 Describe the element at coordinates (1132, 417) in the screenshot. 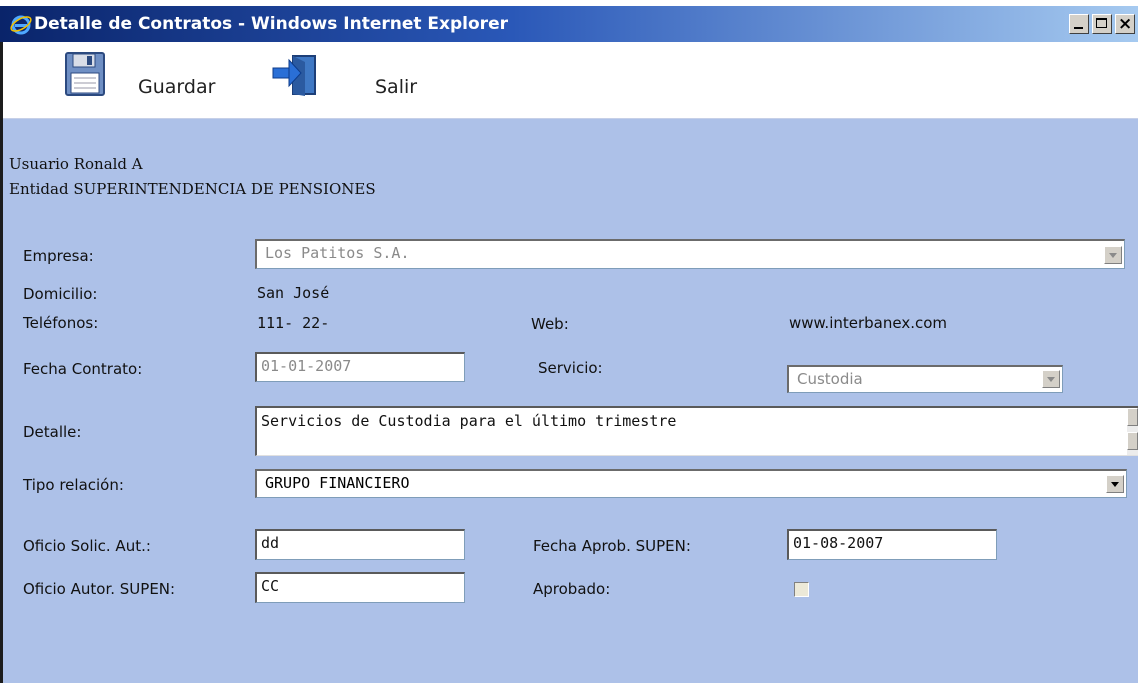

I see `scroll-up-button` at that location.